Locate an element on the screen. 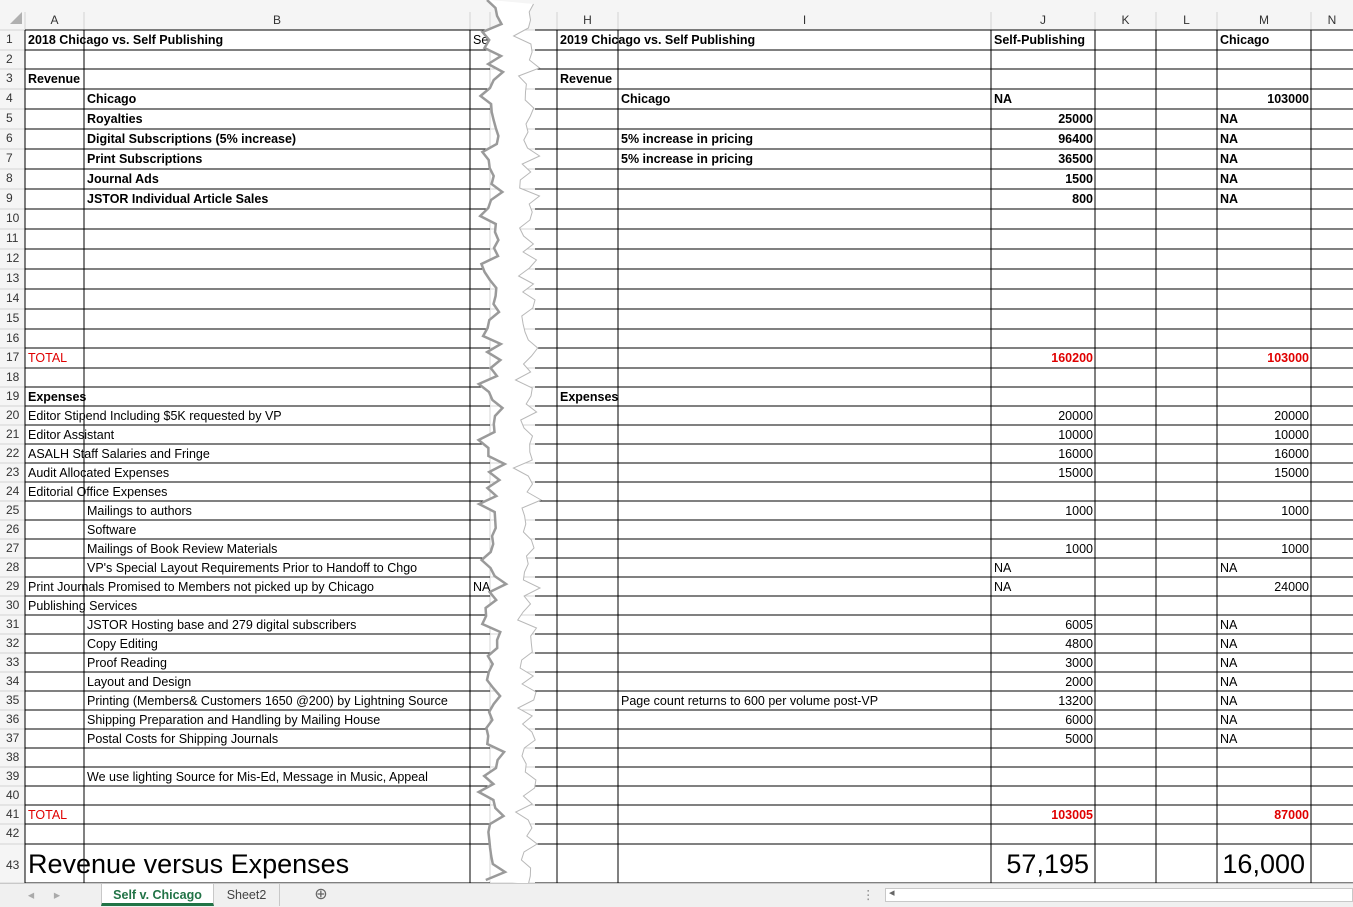  cell-j28: NA is located at coordinates (1043, 568).